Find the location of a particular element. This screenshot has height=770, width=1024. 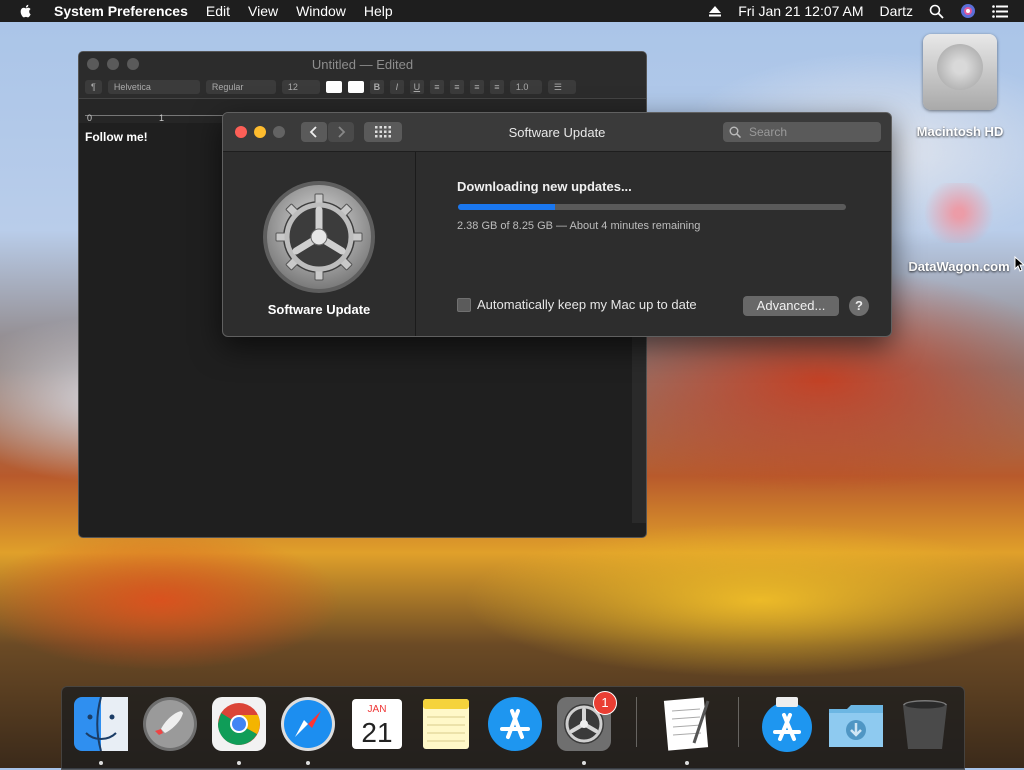

menu-edit: Edit is located at coordinates (218, 11).